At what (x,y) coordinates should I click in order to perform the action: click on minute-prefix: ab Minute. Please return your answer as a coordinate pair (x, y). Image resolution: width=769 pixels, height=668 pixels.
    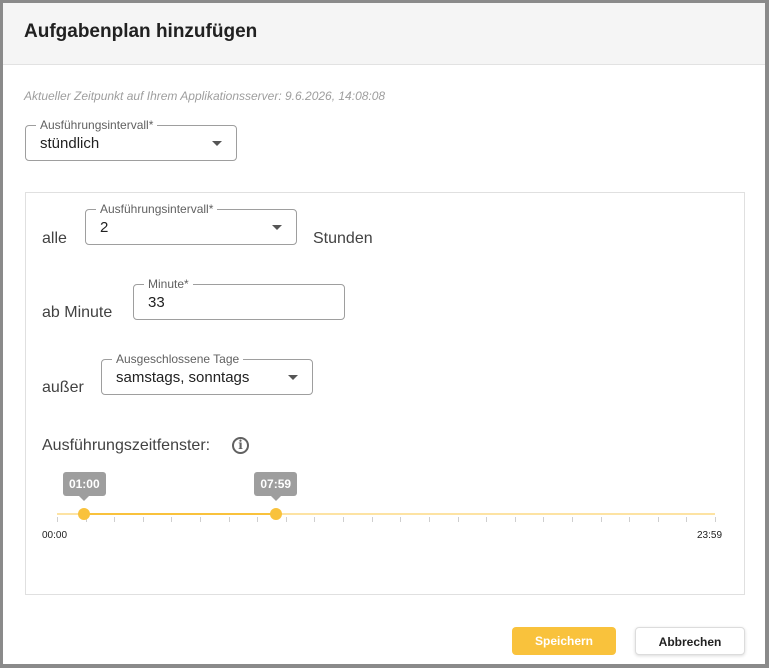
    Looking at the image, I should click on (77, 312).